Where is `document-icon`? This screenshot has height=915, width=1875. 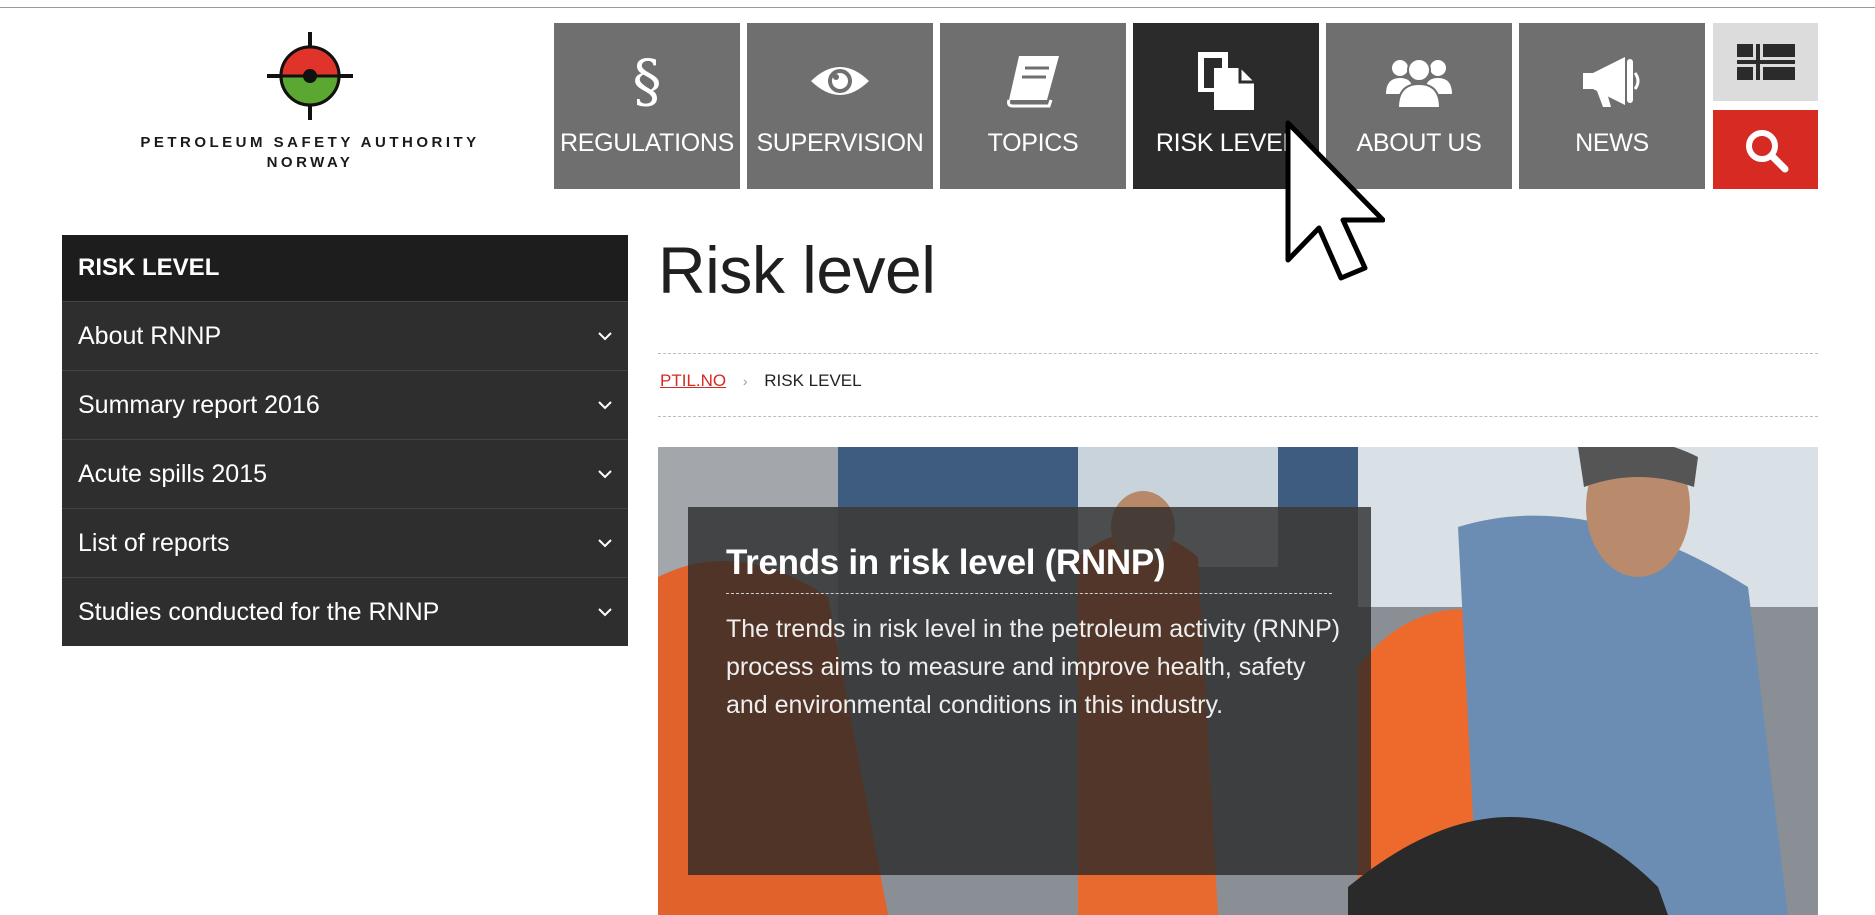
document-icon is located at coordinates (1226, 81).